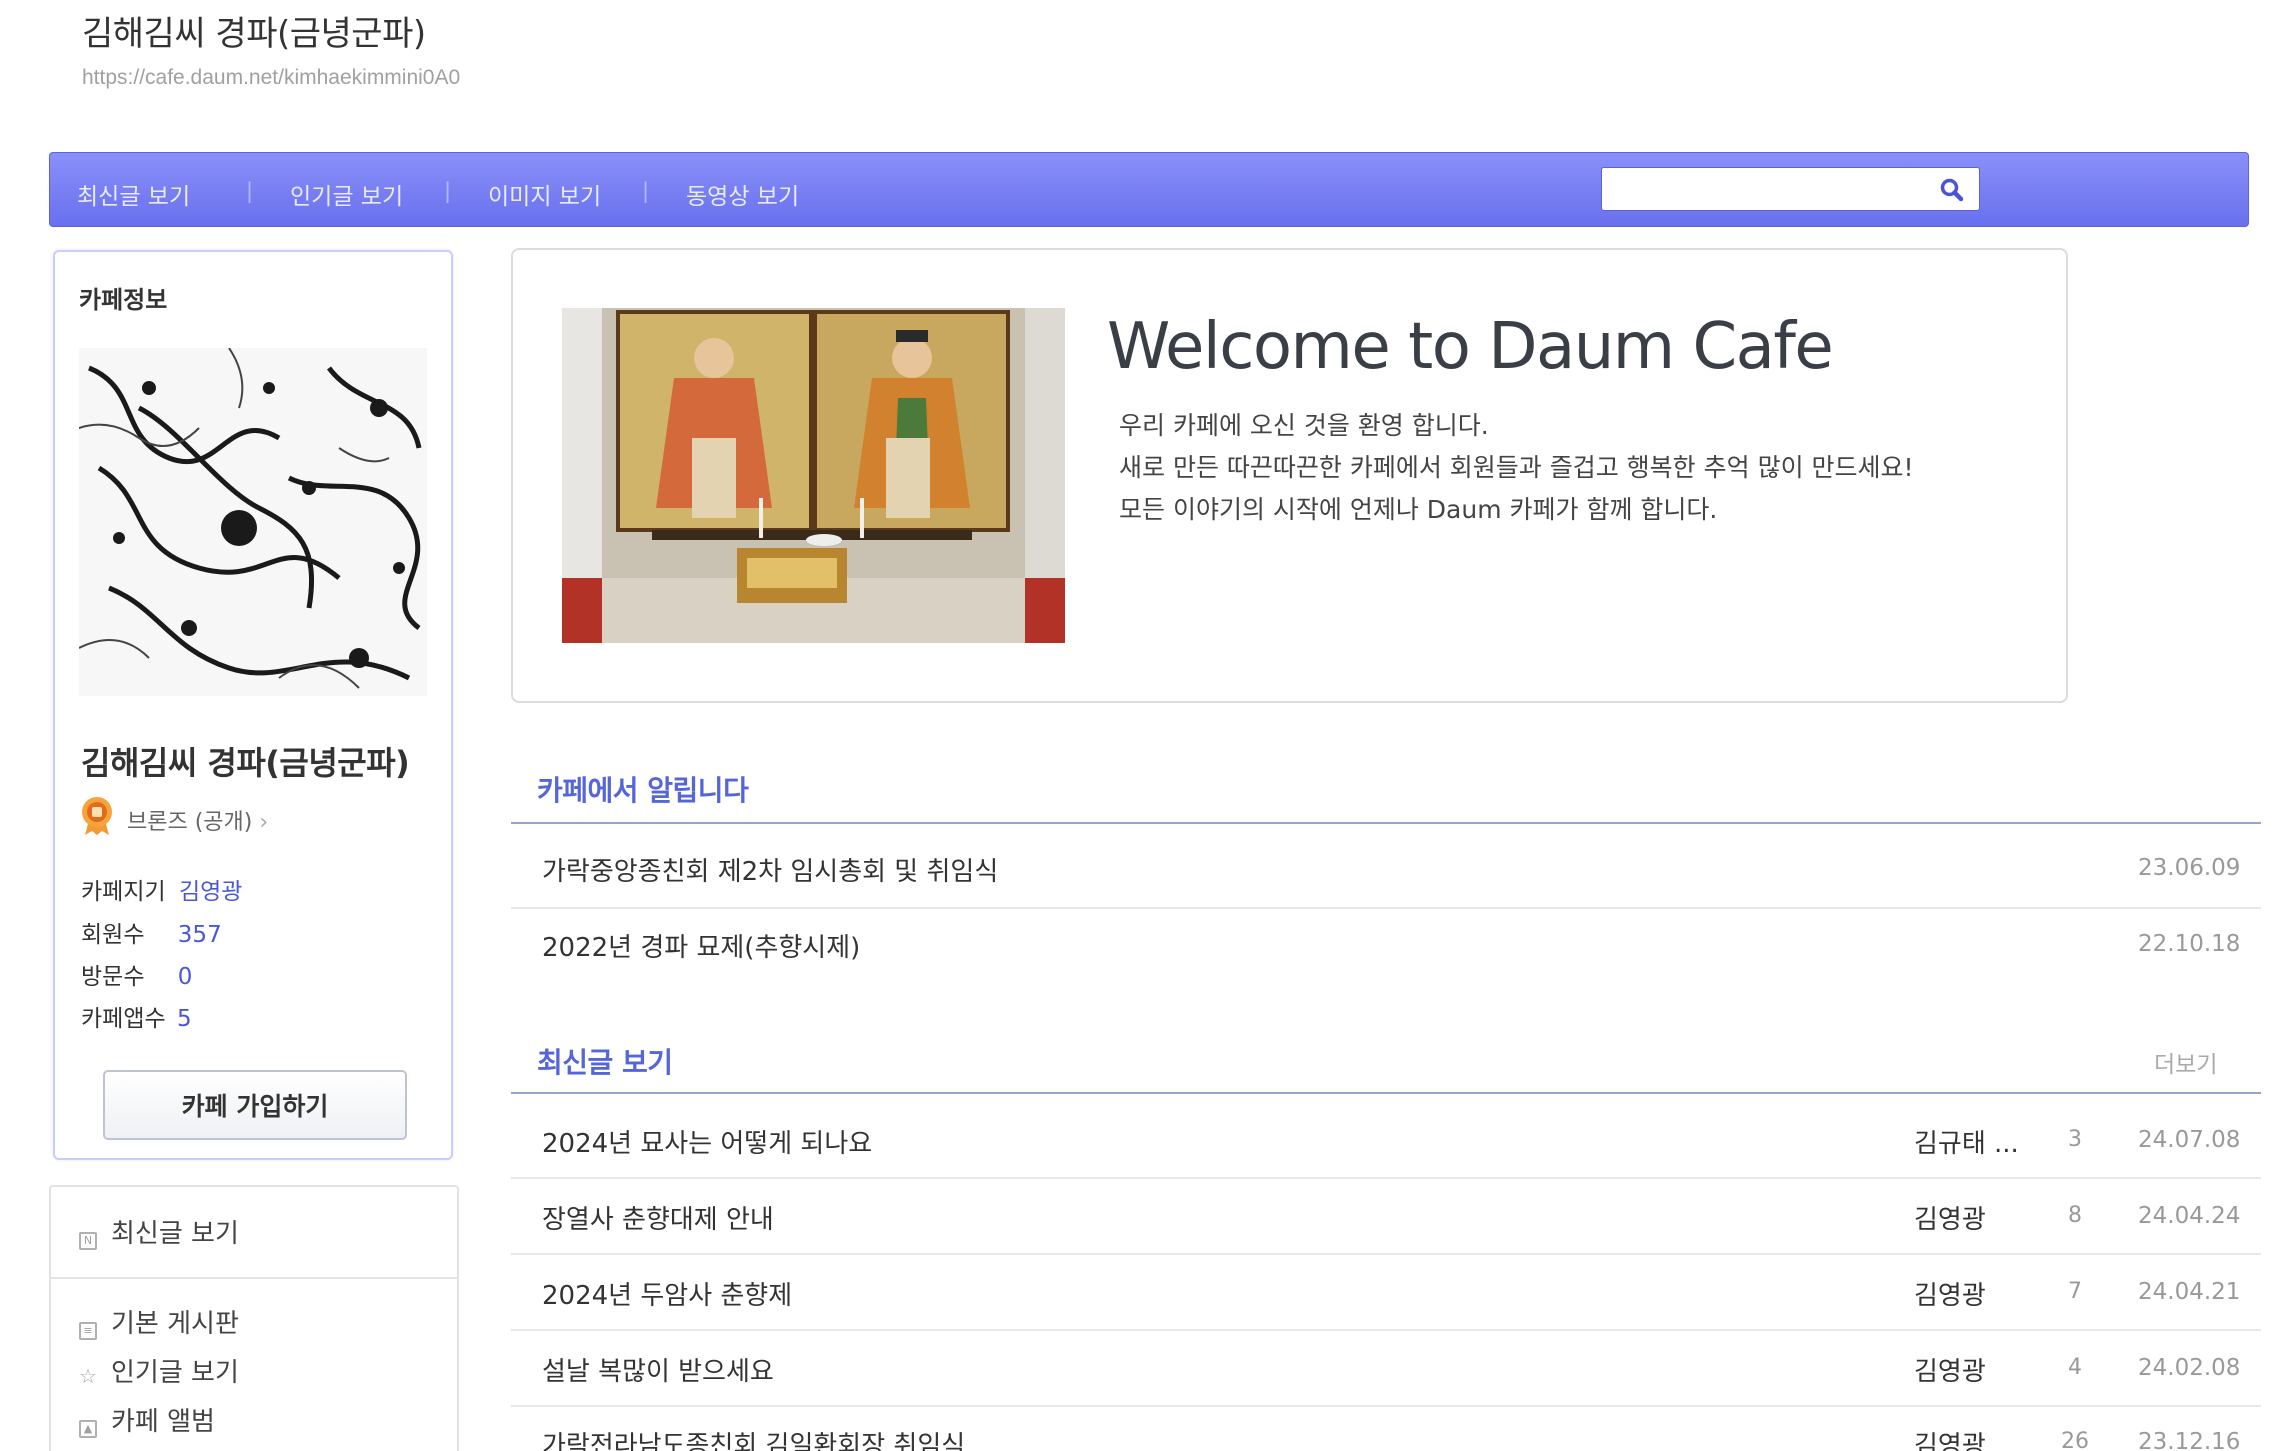  I want to click on menu-latest-posts: N 최신글 보기, so click(159, 1231).